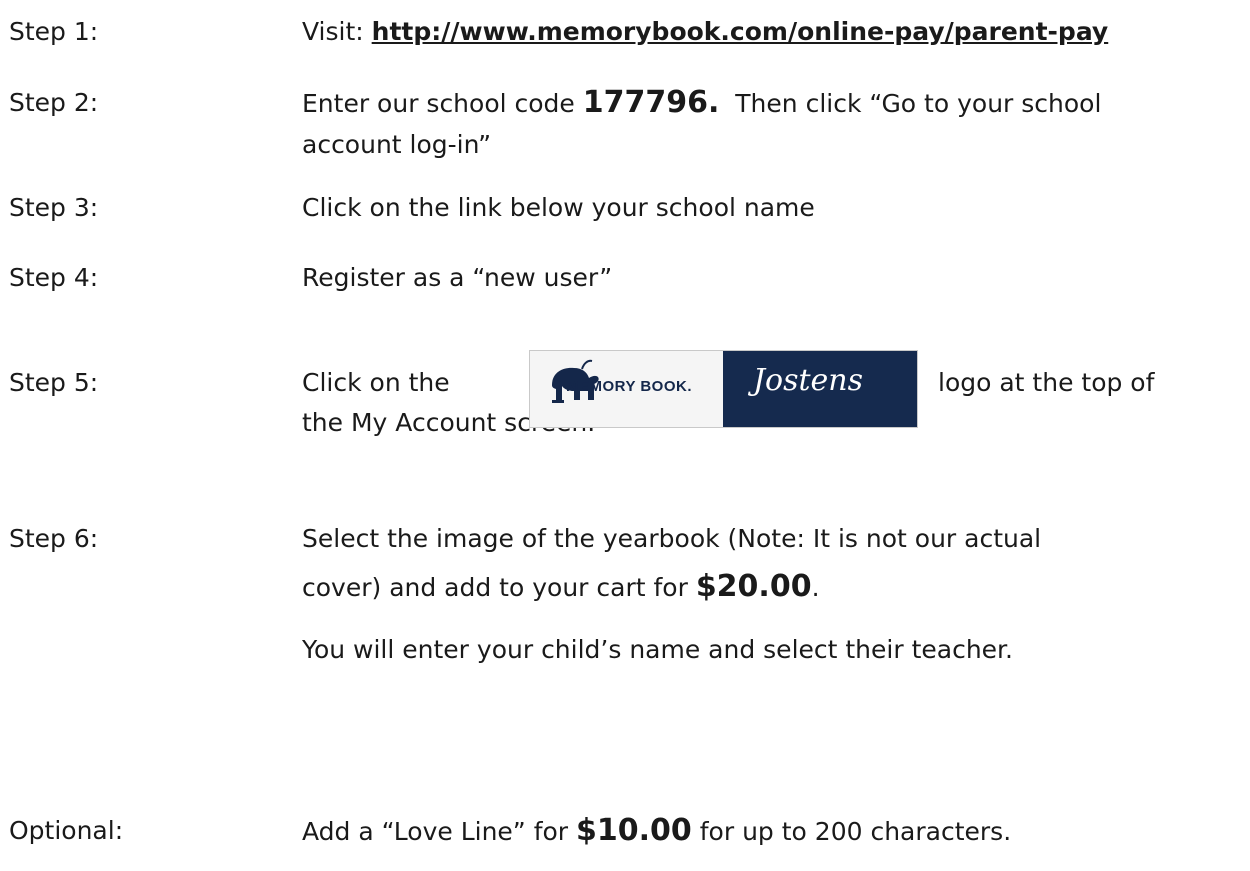 The height and width of the screenshot is (871, 1250). What do you see at coordinates (753, 586) in the screenshot?
I see `yearbook-price: $20.00` at bounding box center [753, 586].